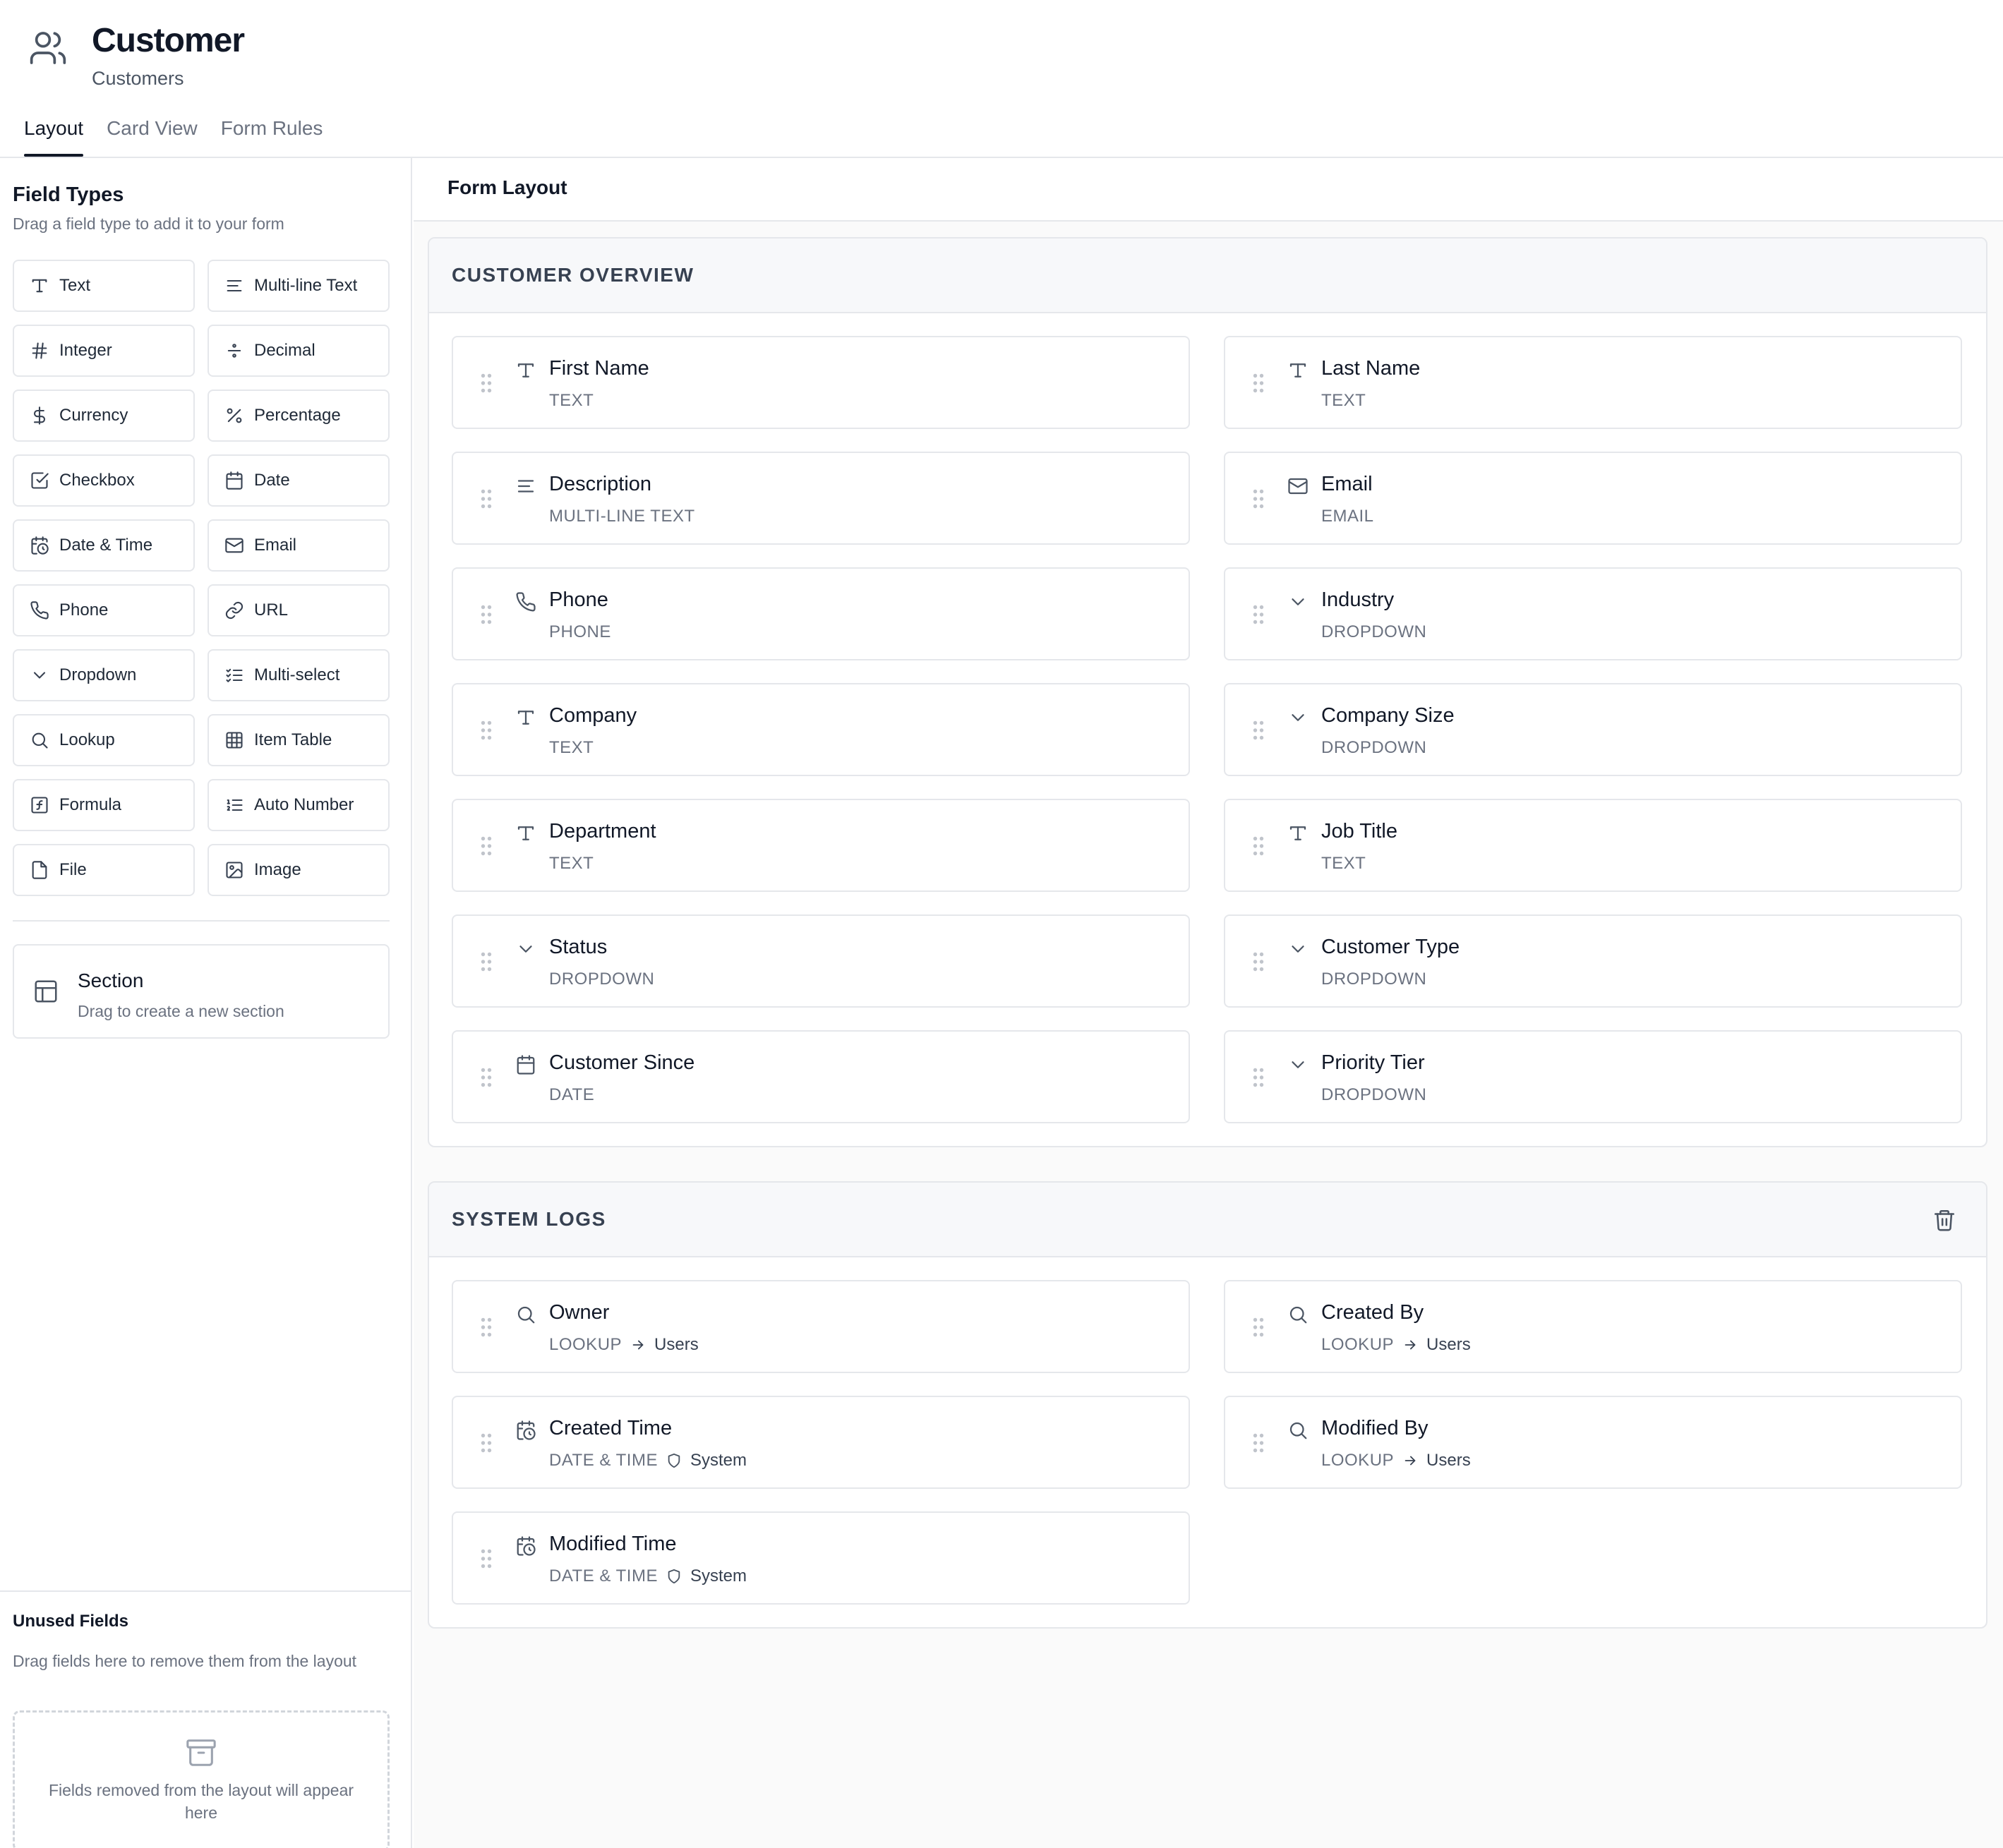 The width and height of the screenshot is (2003, 1848). Describe the element at coordinates (821, 1326) in the screenshot. I see `field-card-owner: Owner LOOKUP Users` at that location.